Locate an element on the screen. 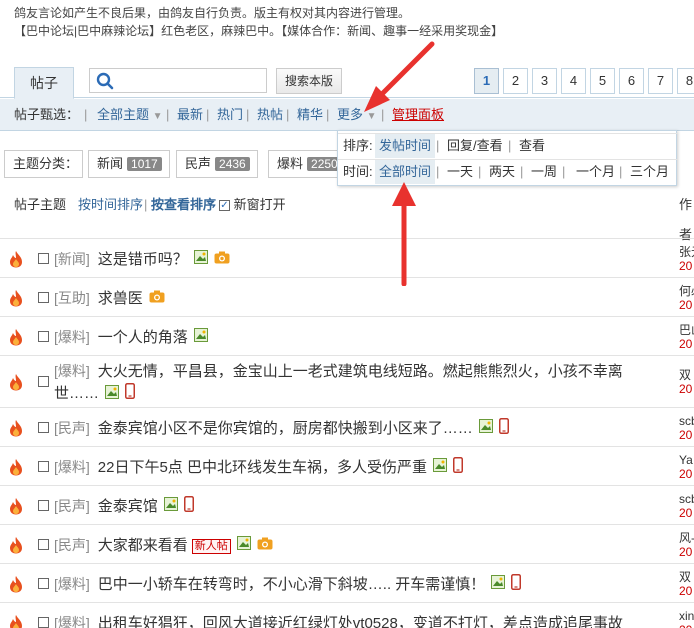 The image size is (694, 628). category-leak: 爆料 2250 is located at coordinates (304, 164).